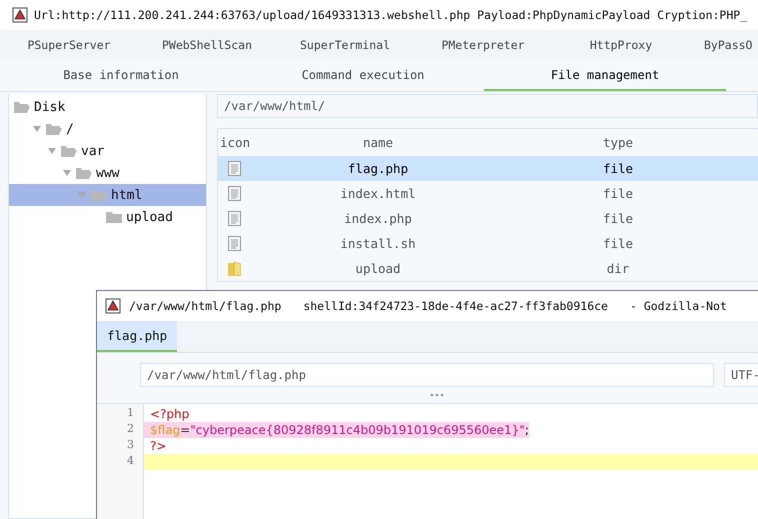  Describe the element at coordinates (137, 336) in the screenshot. I see `editor-tab: flag.php` at that location.